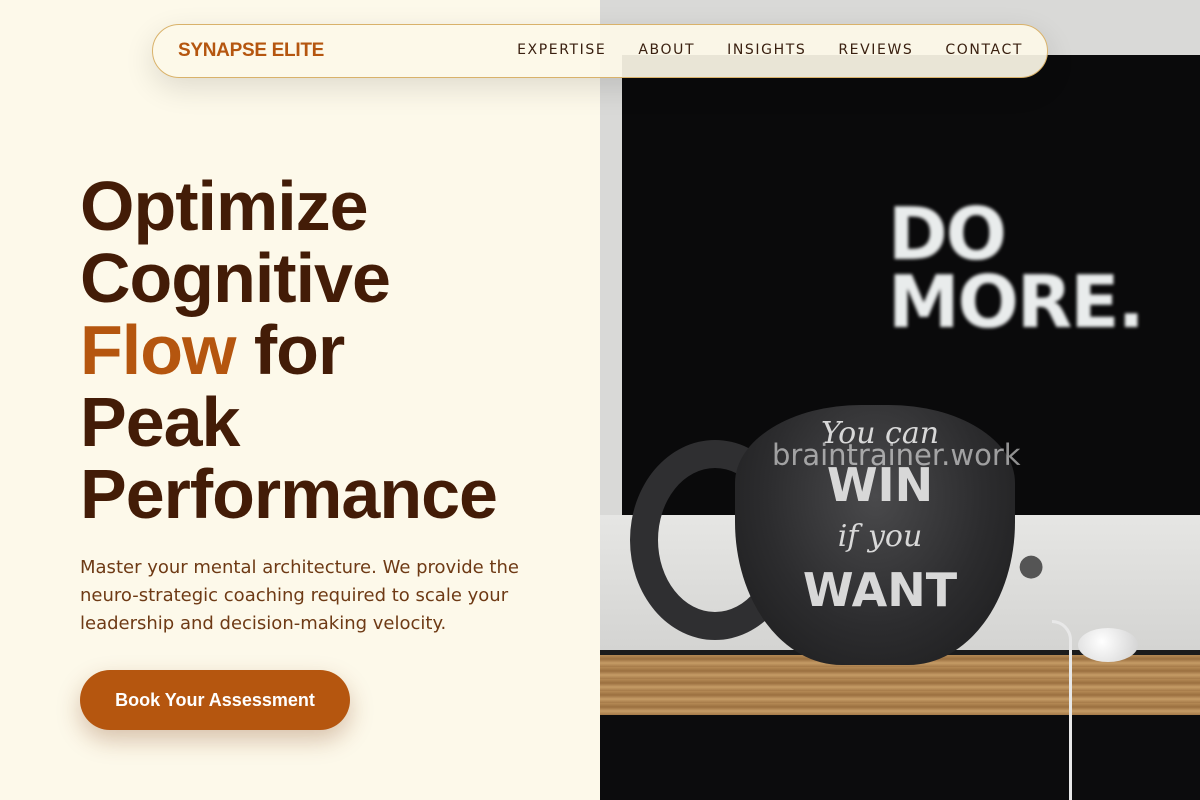 The height and width of the screenshot is (800, 1200). I want to click on screen-text: DO MORE., so click(1038, 268).